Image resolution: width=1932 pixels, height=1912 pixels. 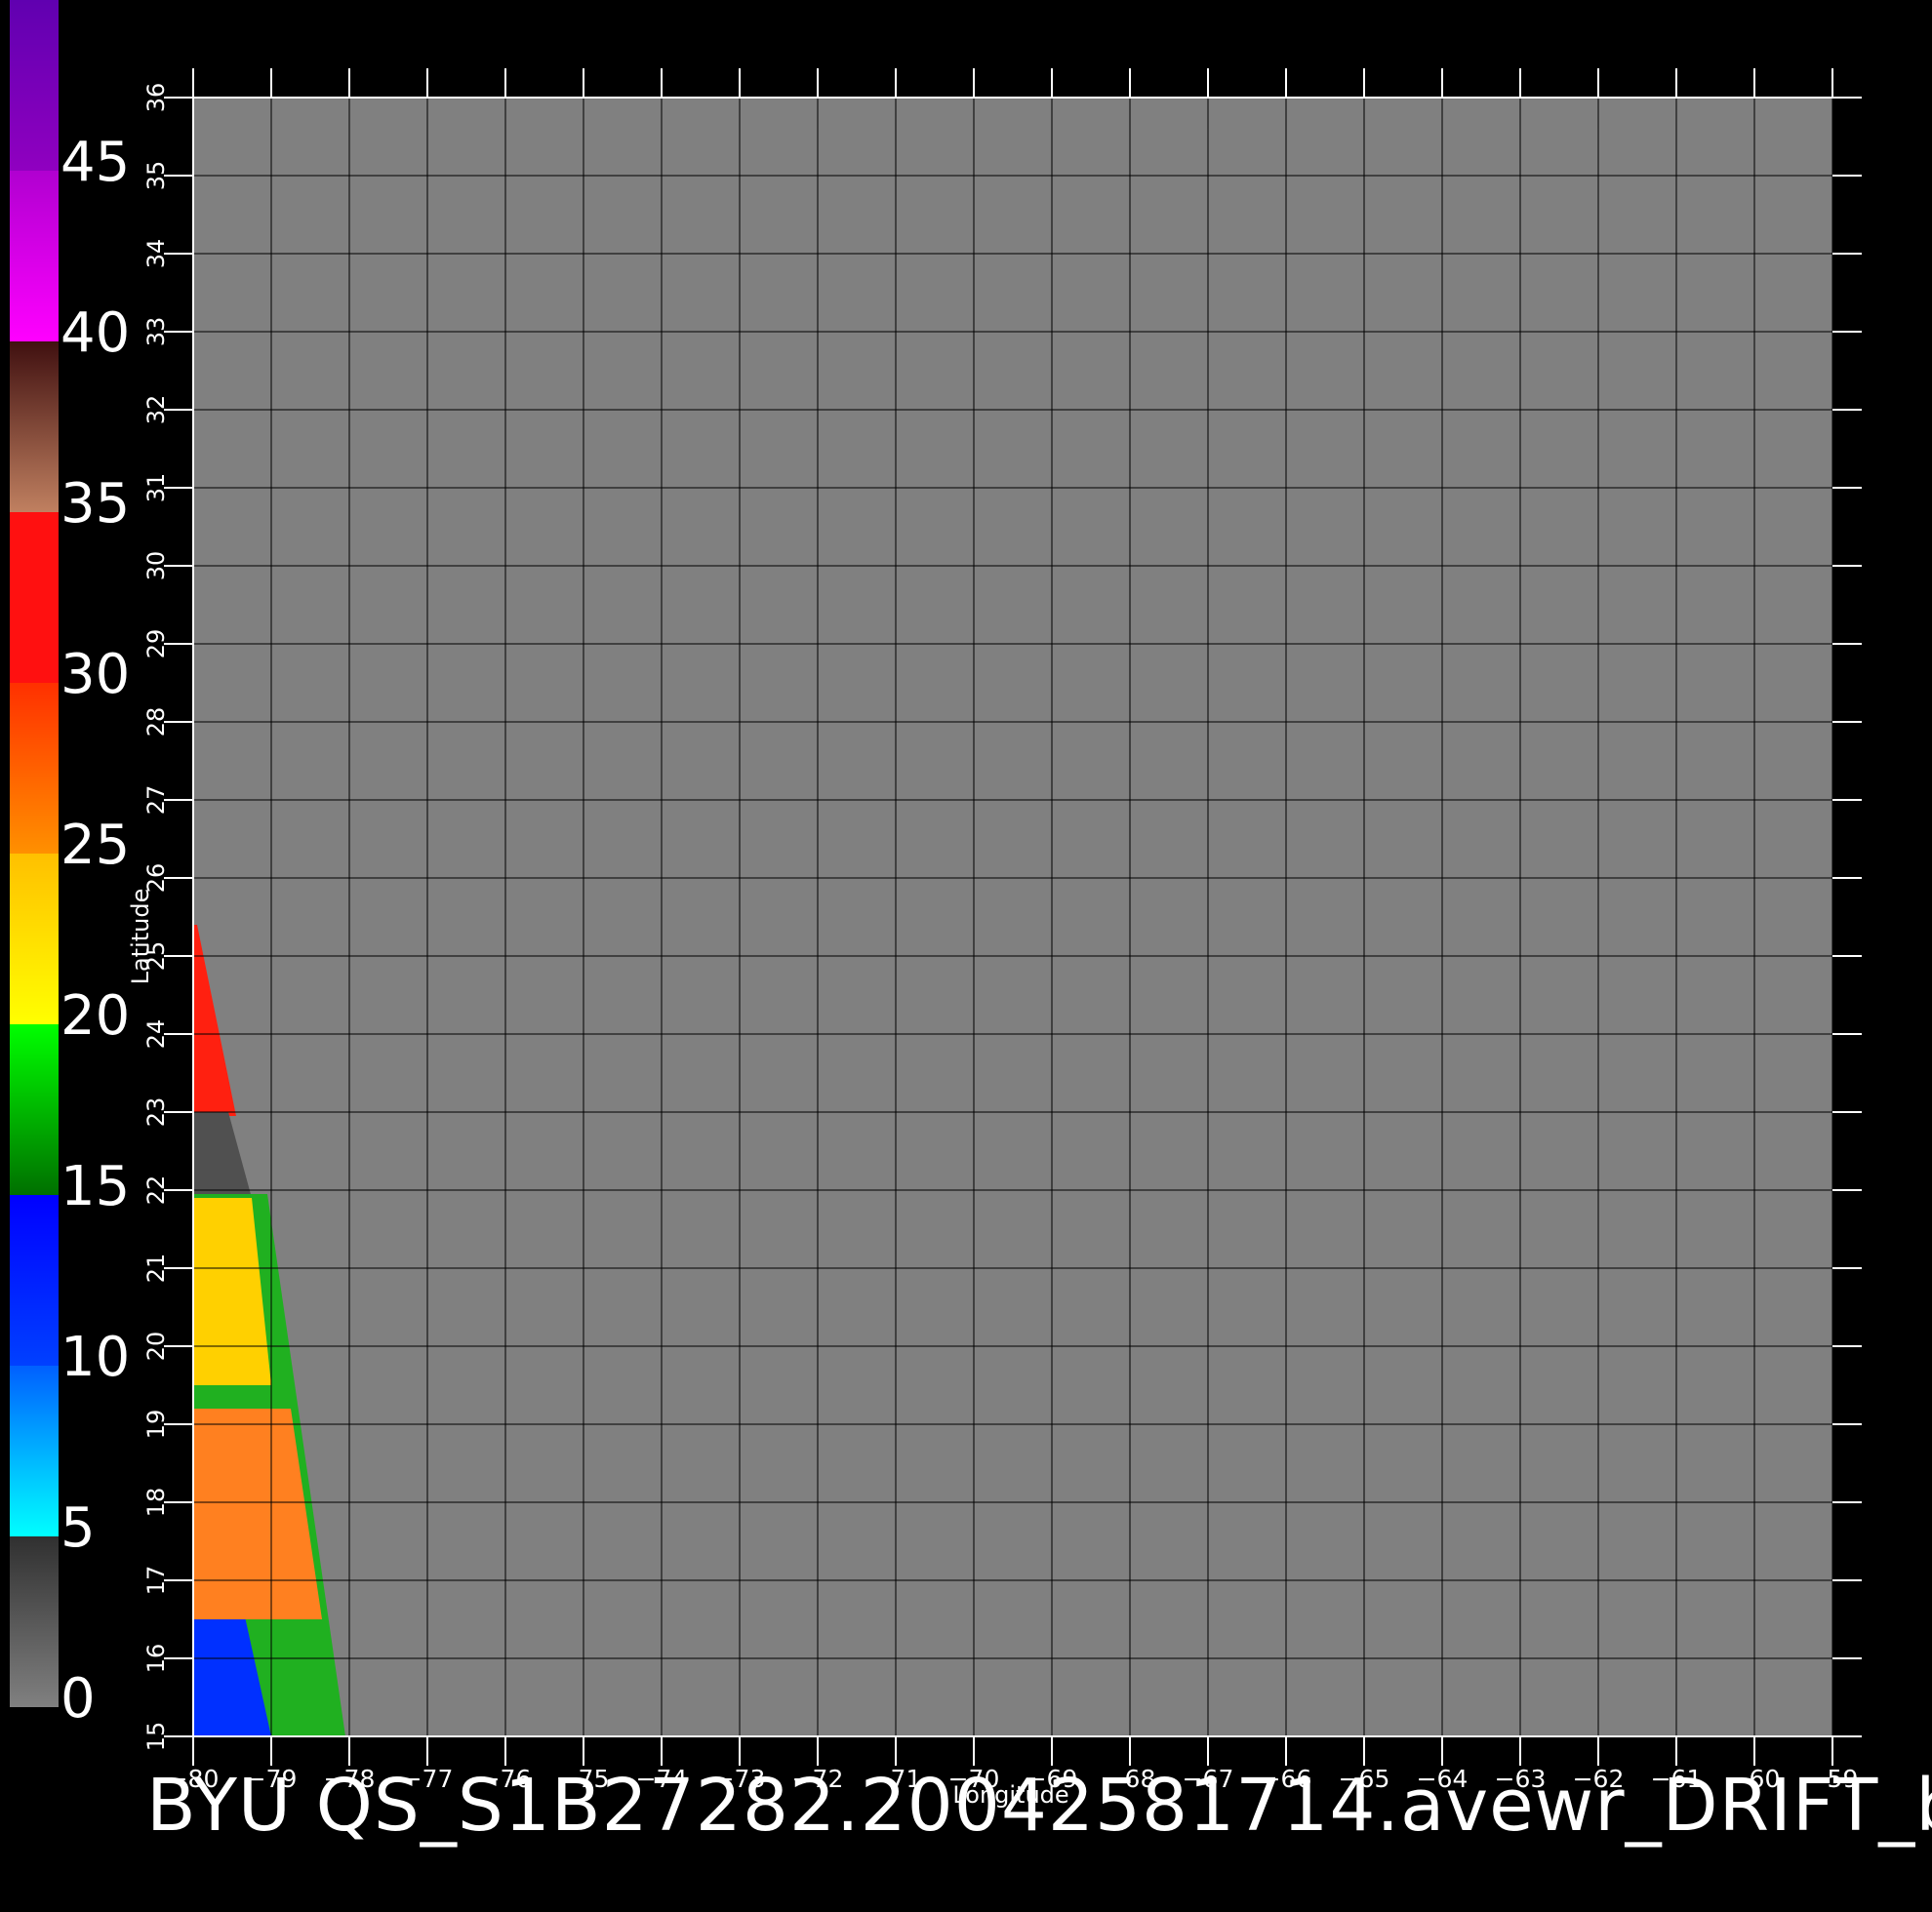 I want to click on lat-tick-label: 18, so click(x=156, y=1503).